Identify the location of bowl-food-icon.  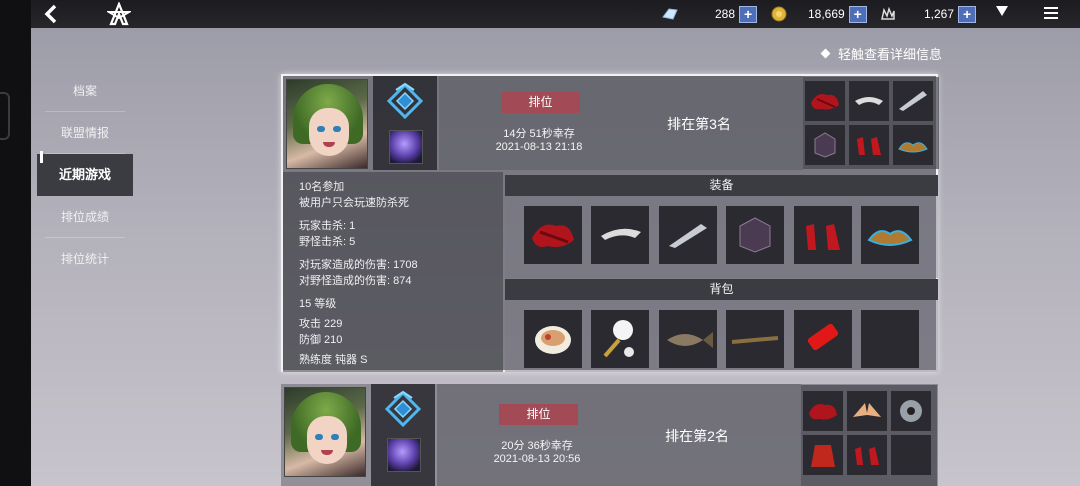
(553, 339).